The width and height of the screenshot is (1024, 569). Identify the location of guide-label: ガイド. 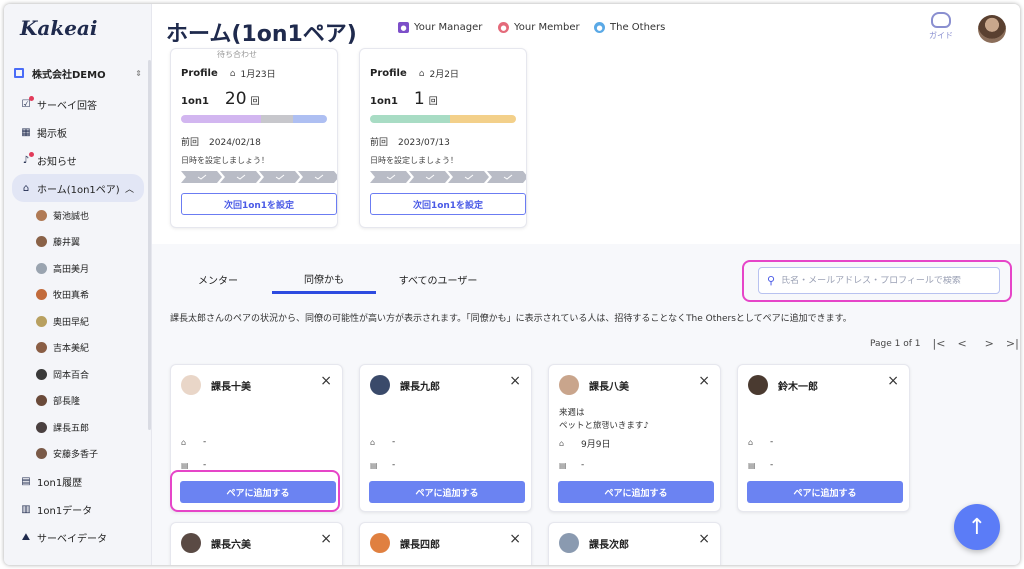
(941, 35).